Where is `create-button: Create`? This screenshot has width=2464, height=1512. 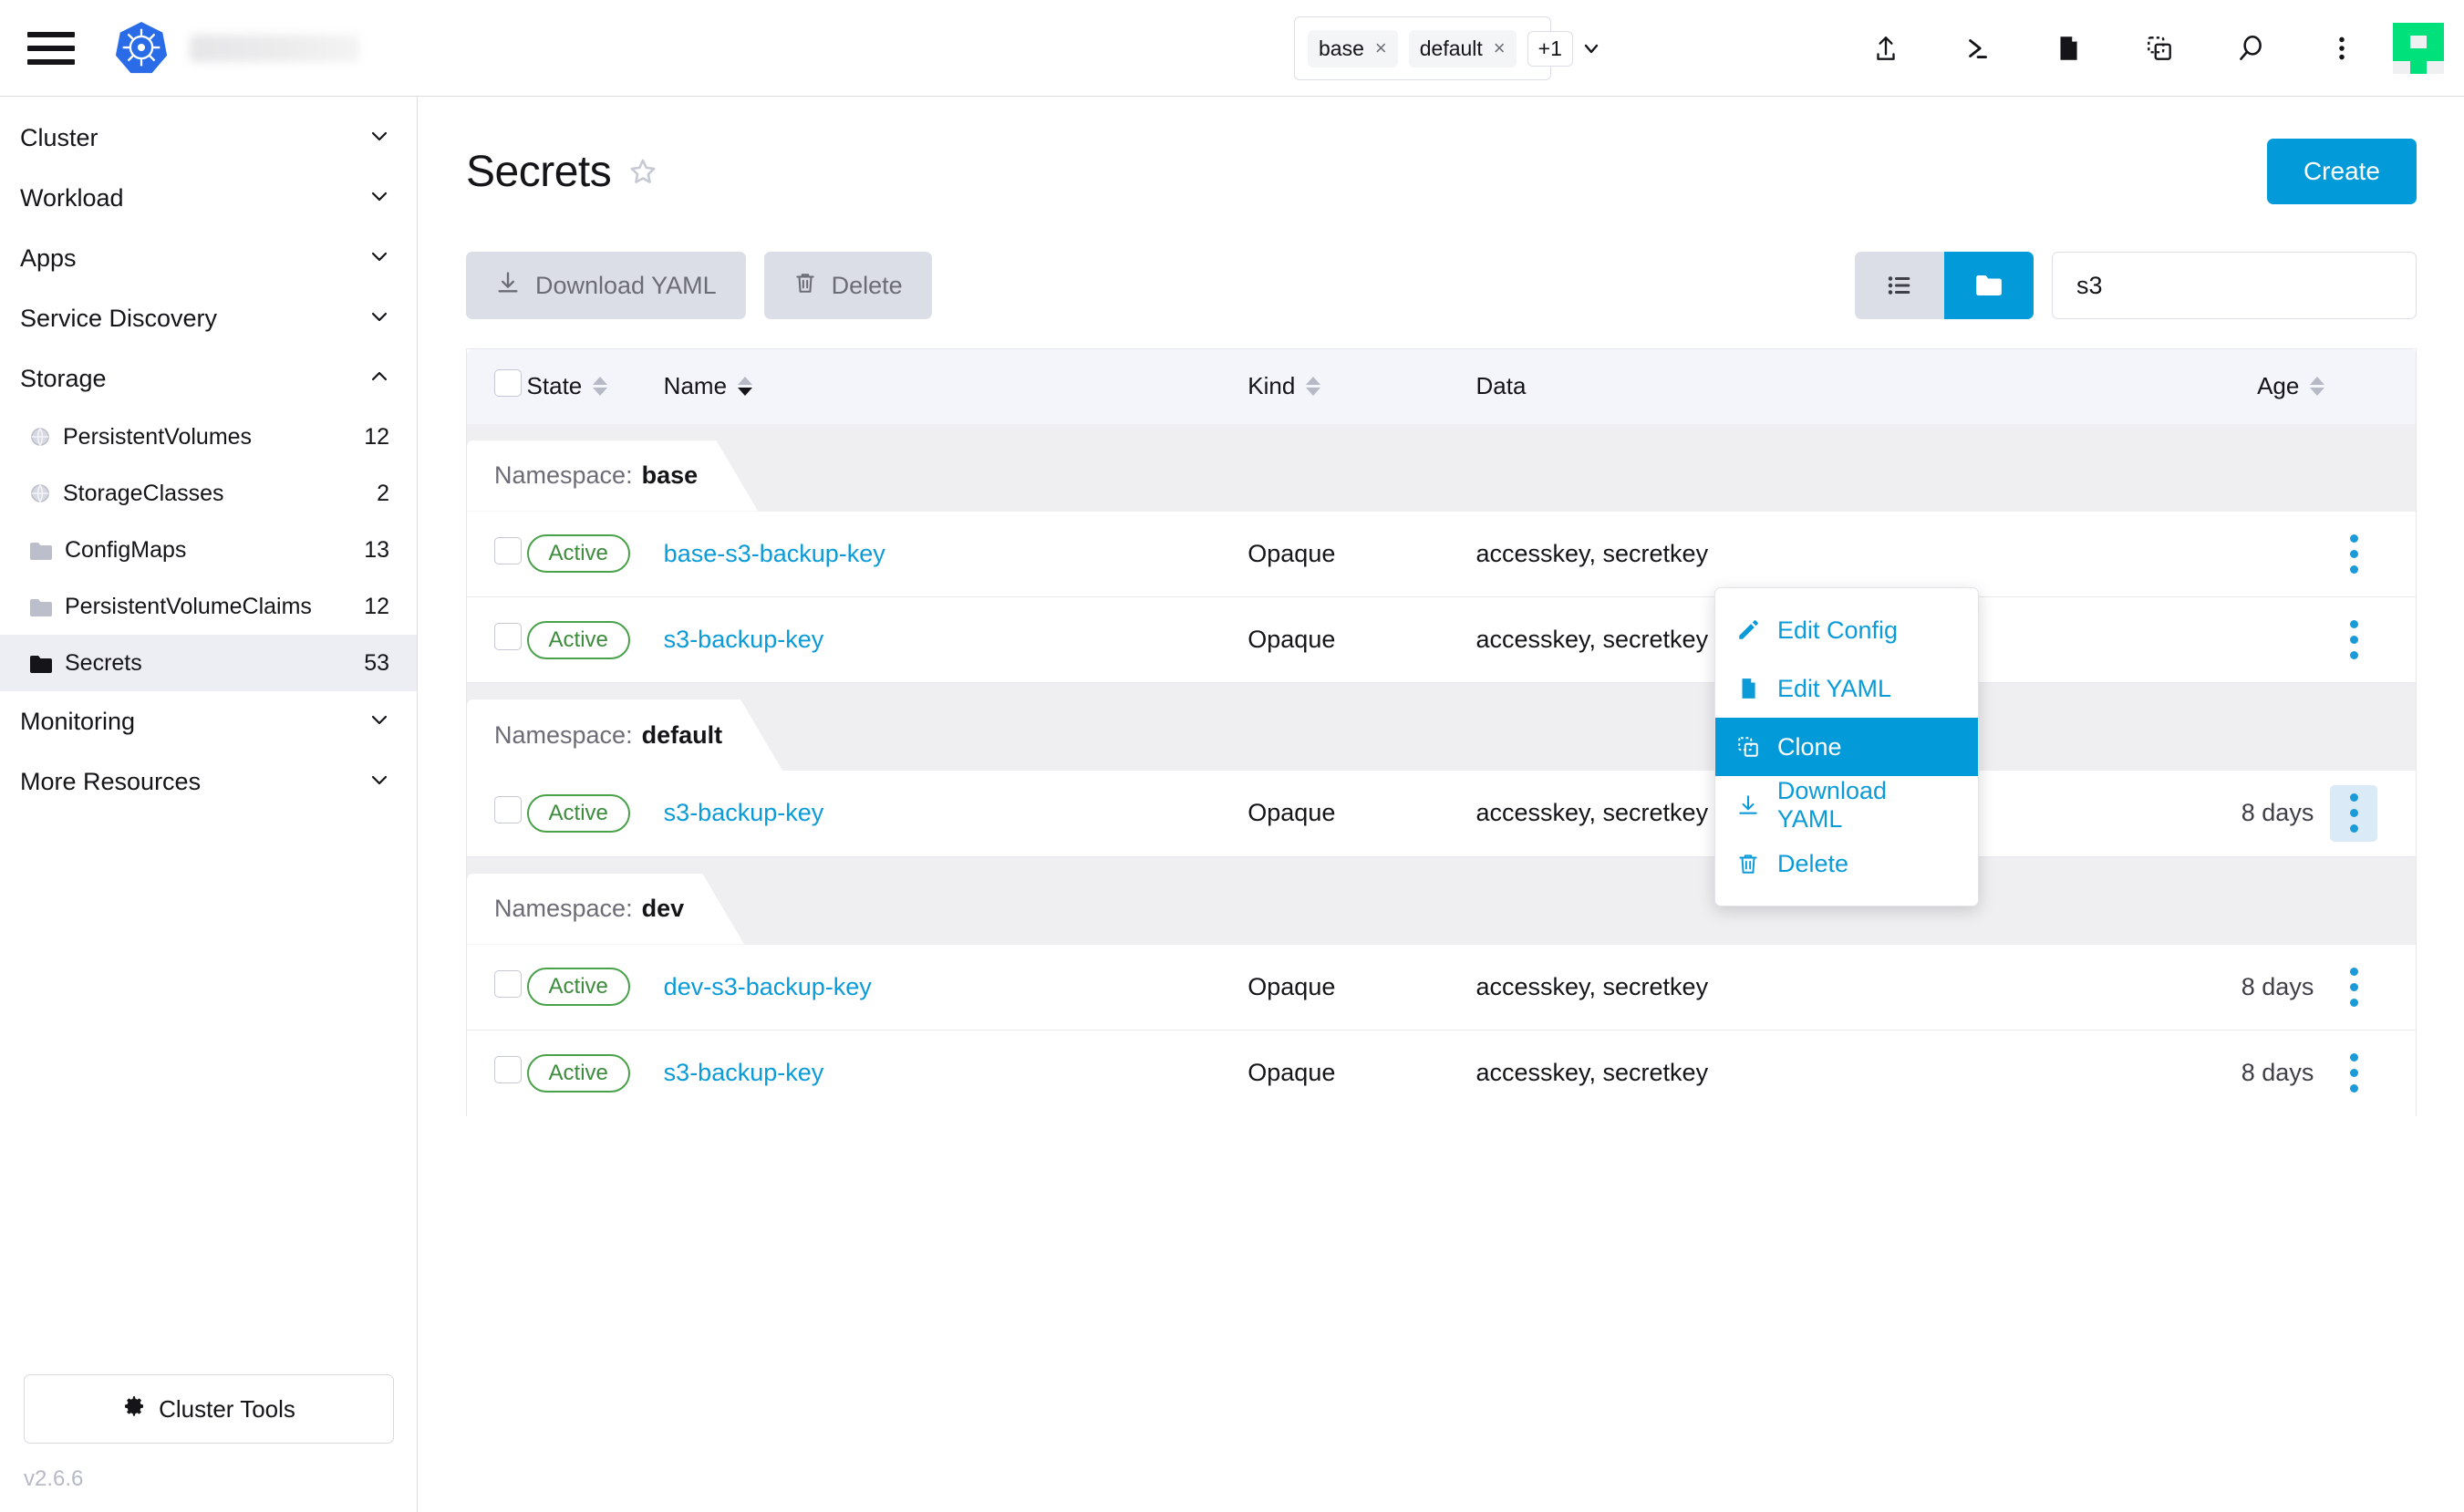 create-button: Create is located at coordinates (2342, 171).